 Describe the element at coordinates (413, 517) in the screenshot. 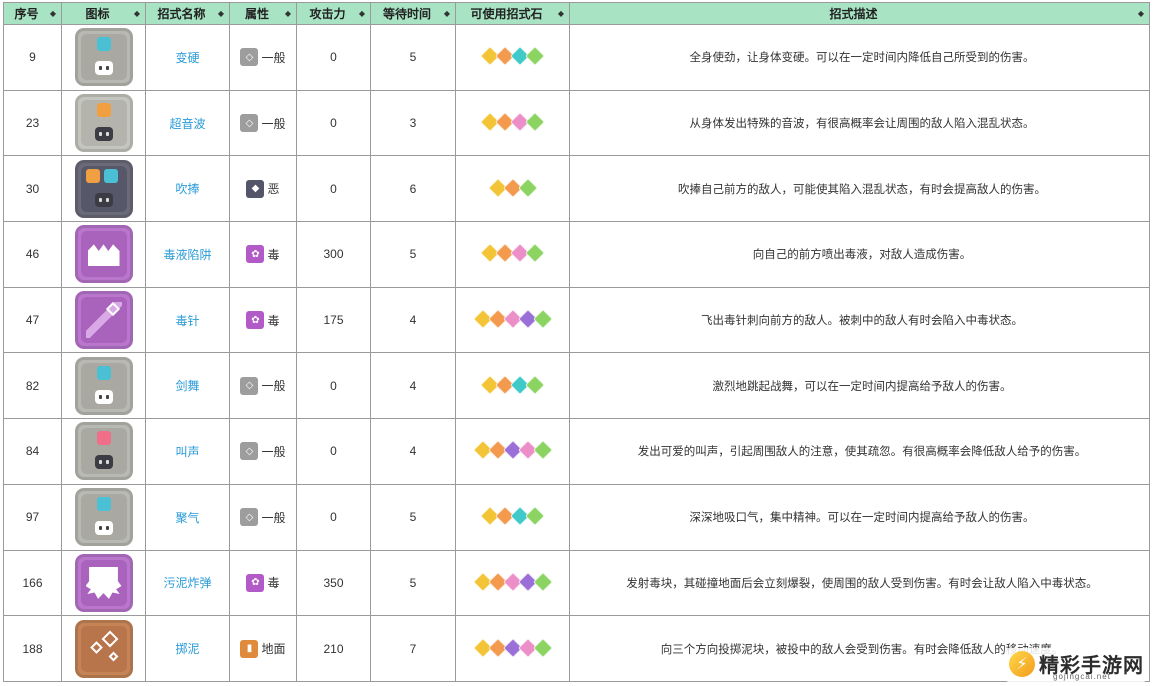

I see `move-wait-cell: 5` at that location.